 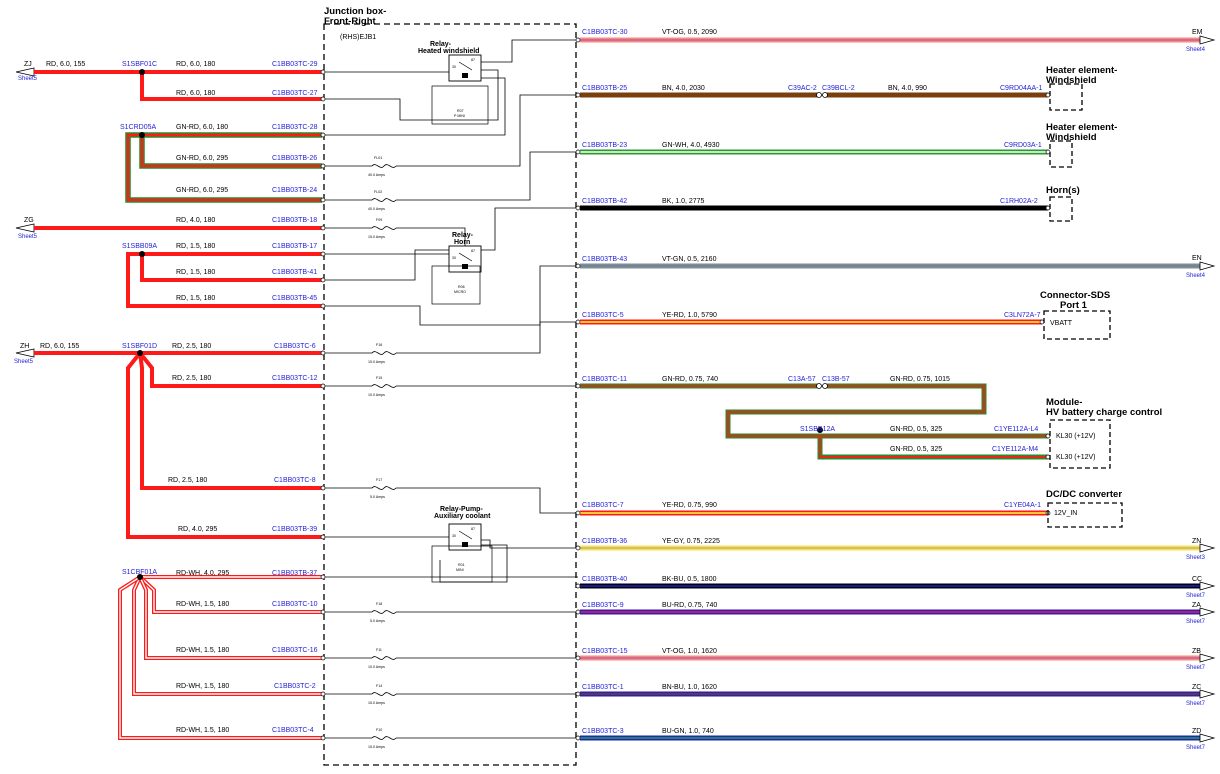 I want to click on pin-label: C1BB03TC-27, so click(x=295, y=93).